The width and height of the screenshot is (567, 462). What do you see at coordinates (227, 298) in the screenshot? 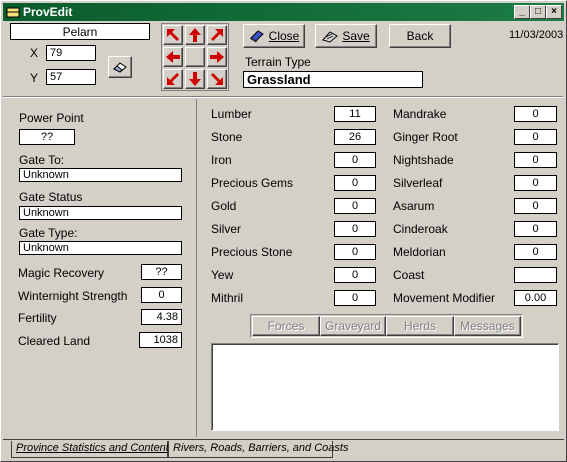
I see `resource-label: Mithril` at bounding box center [227, 298].